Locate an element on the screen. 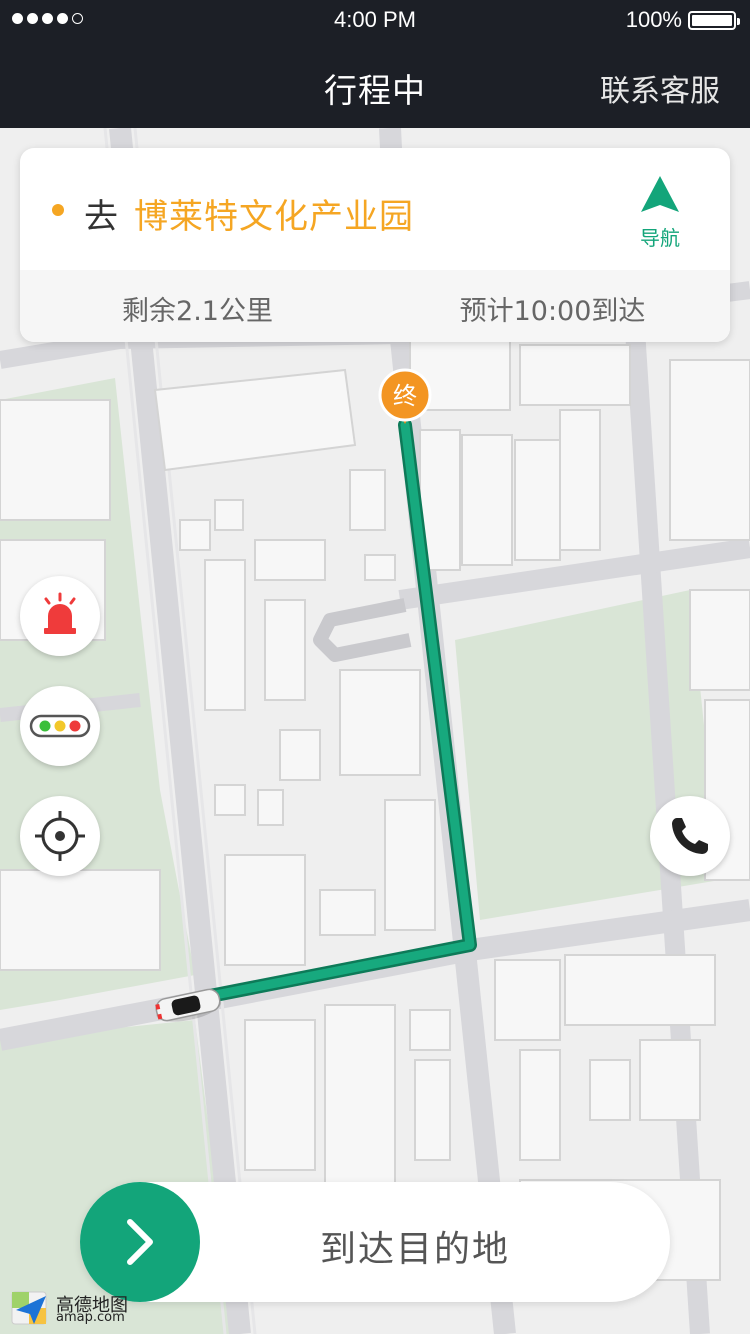 The image size is (750, 1334). contact-service-button: 联系客服 is located at coordinates (660, 88).